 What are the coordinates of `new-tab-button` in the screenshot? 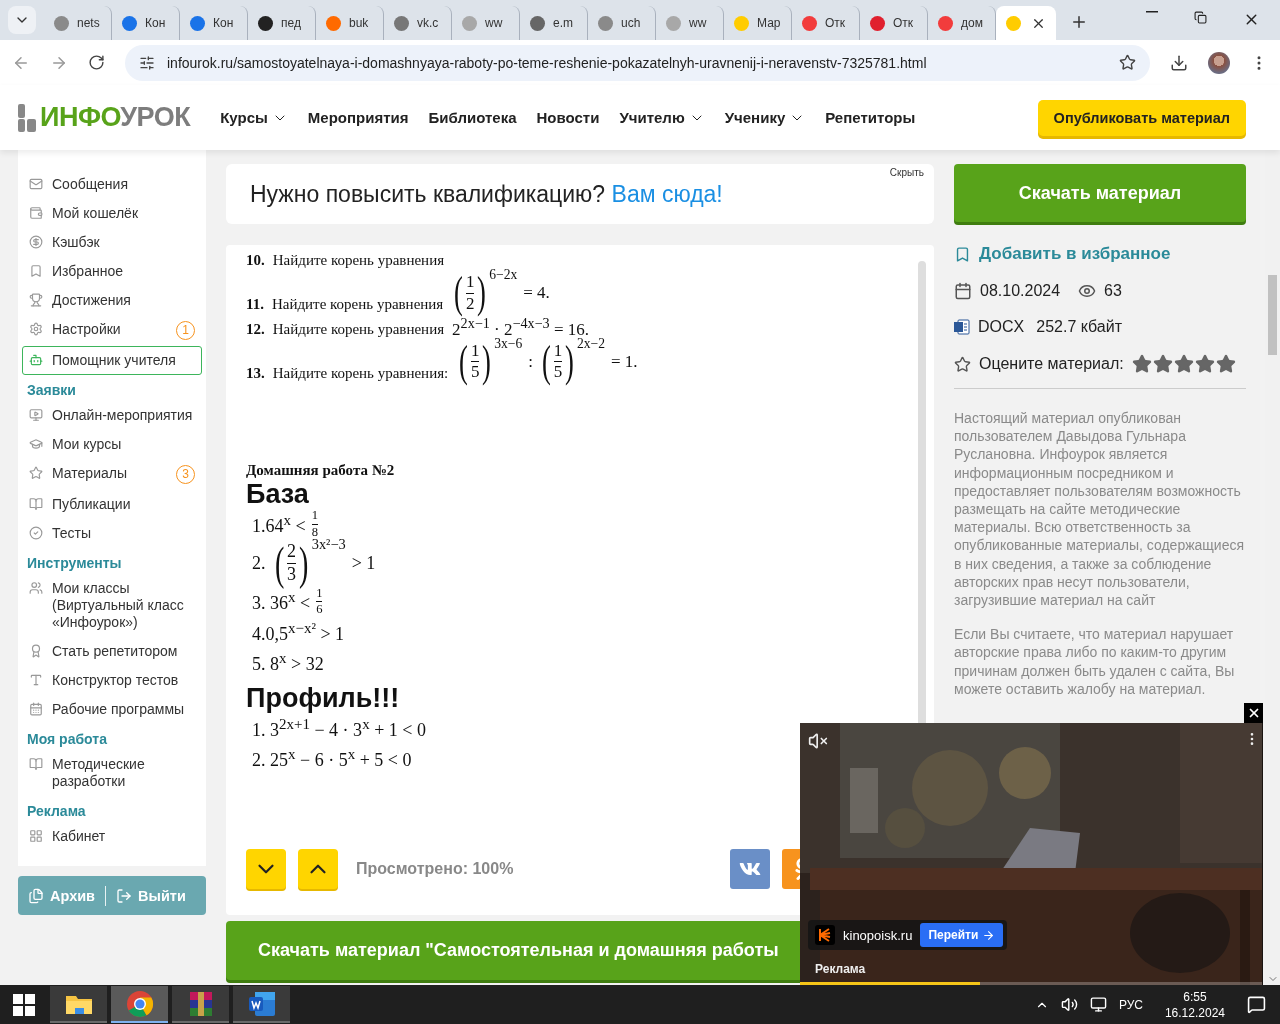 It's located at (1079, 22).